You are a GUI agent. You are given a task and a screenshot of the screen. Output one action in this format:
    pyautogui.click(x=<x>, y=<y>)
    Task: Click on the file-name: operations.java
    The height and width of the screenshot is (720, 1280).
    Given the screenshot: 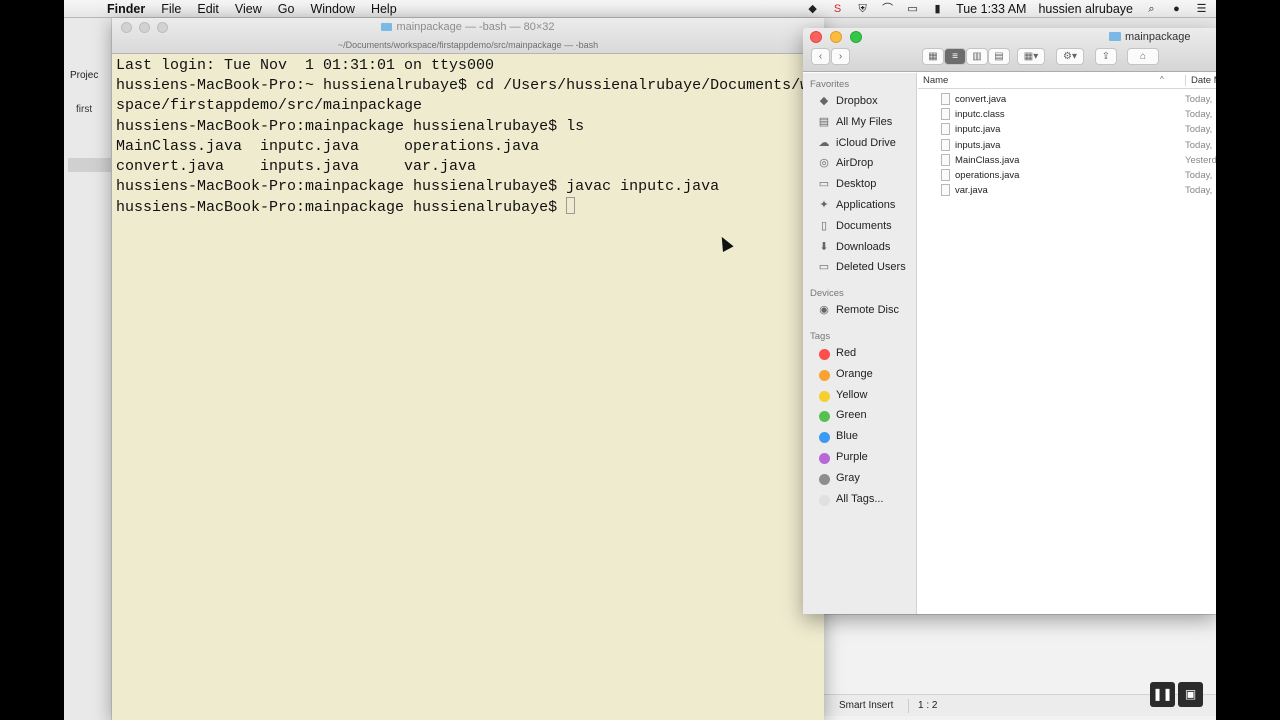 What is the action you would take?
    pyautogui.click(x=987, y=175)
    